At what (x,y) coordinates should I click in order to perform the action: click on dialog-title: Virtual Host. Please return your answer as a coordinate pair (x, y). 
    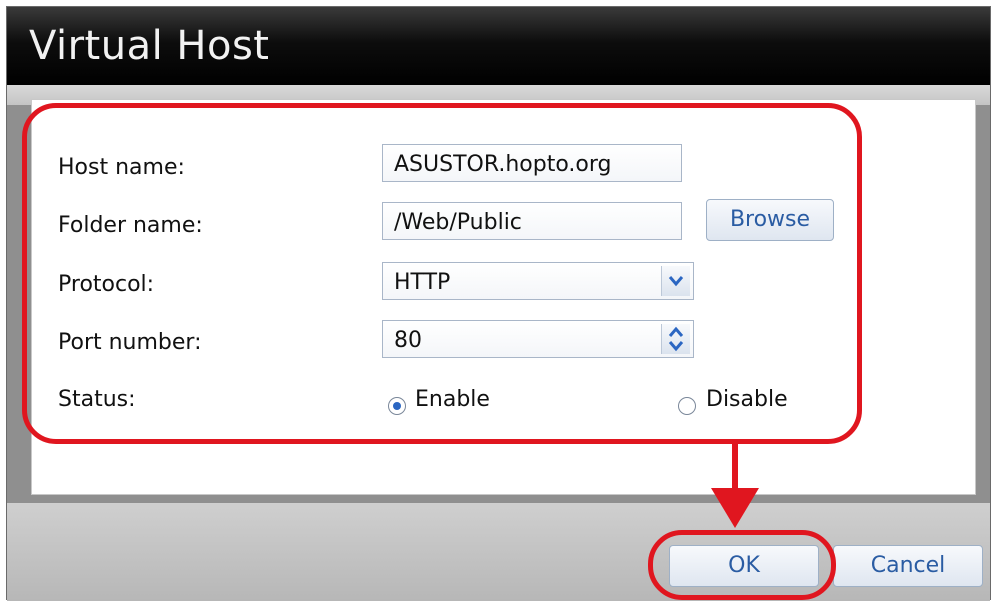
    Looking at the image, I should click on (149, 46).